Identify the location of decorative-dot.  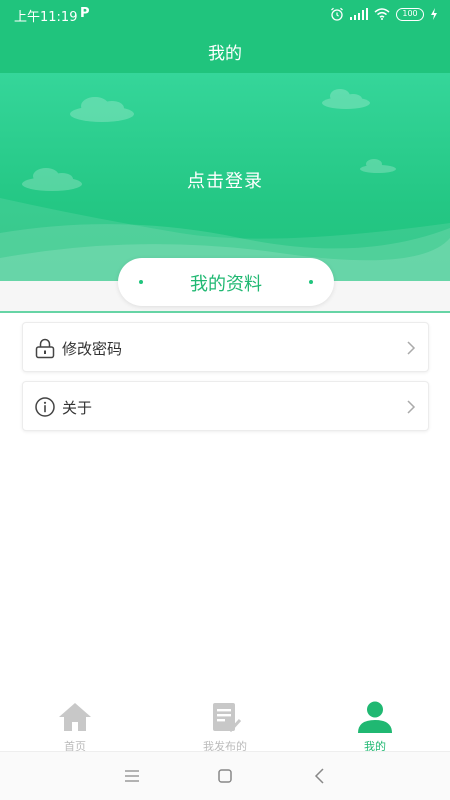
(311, 282).